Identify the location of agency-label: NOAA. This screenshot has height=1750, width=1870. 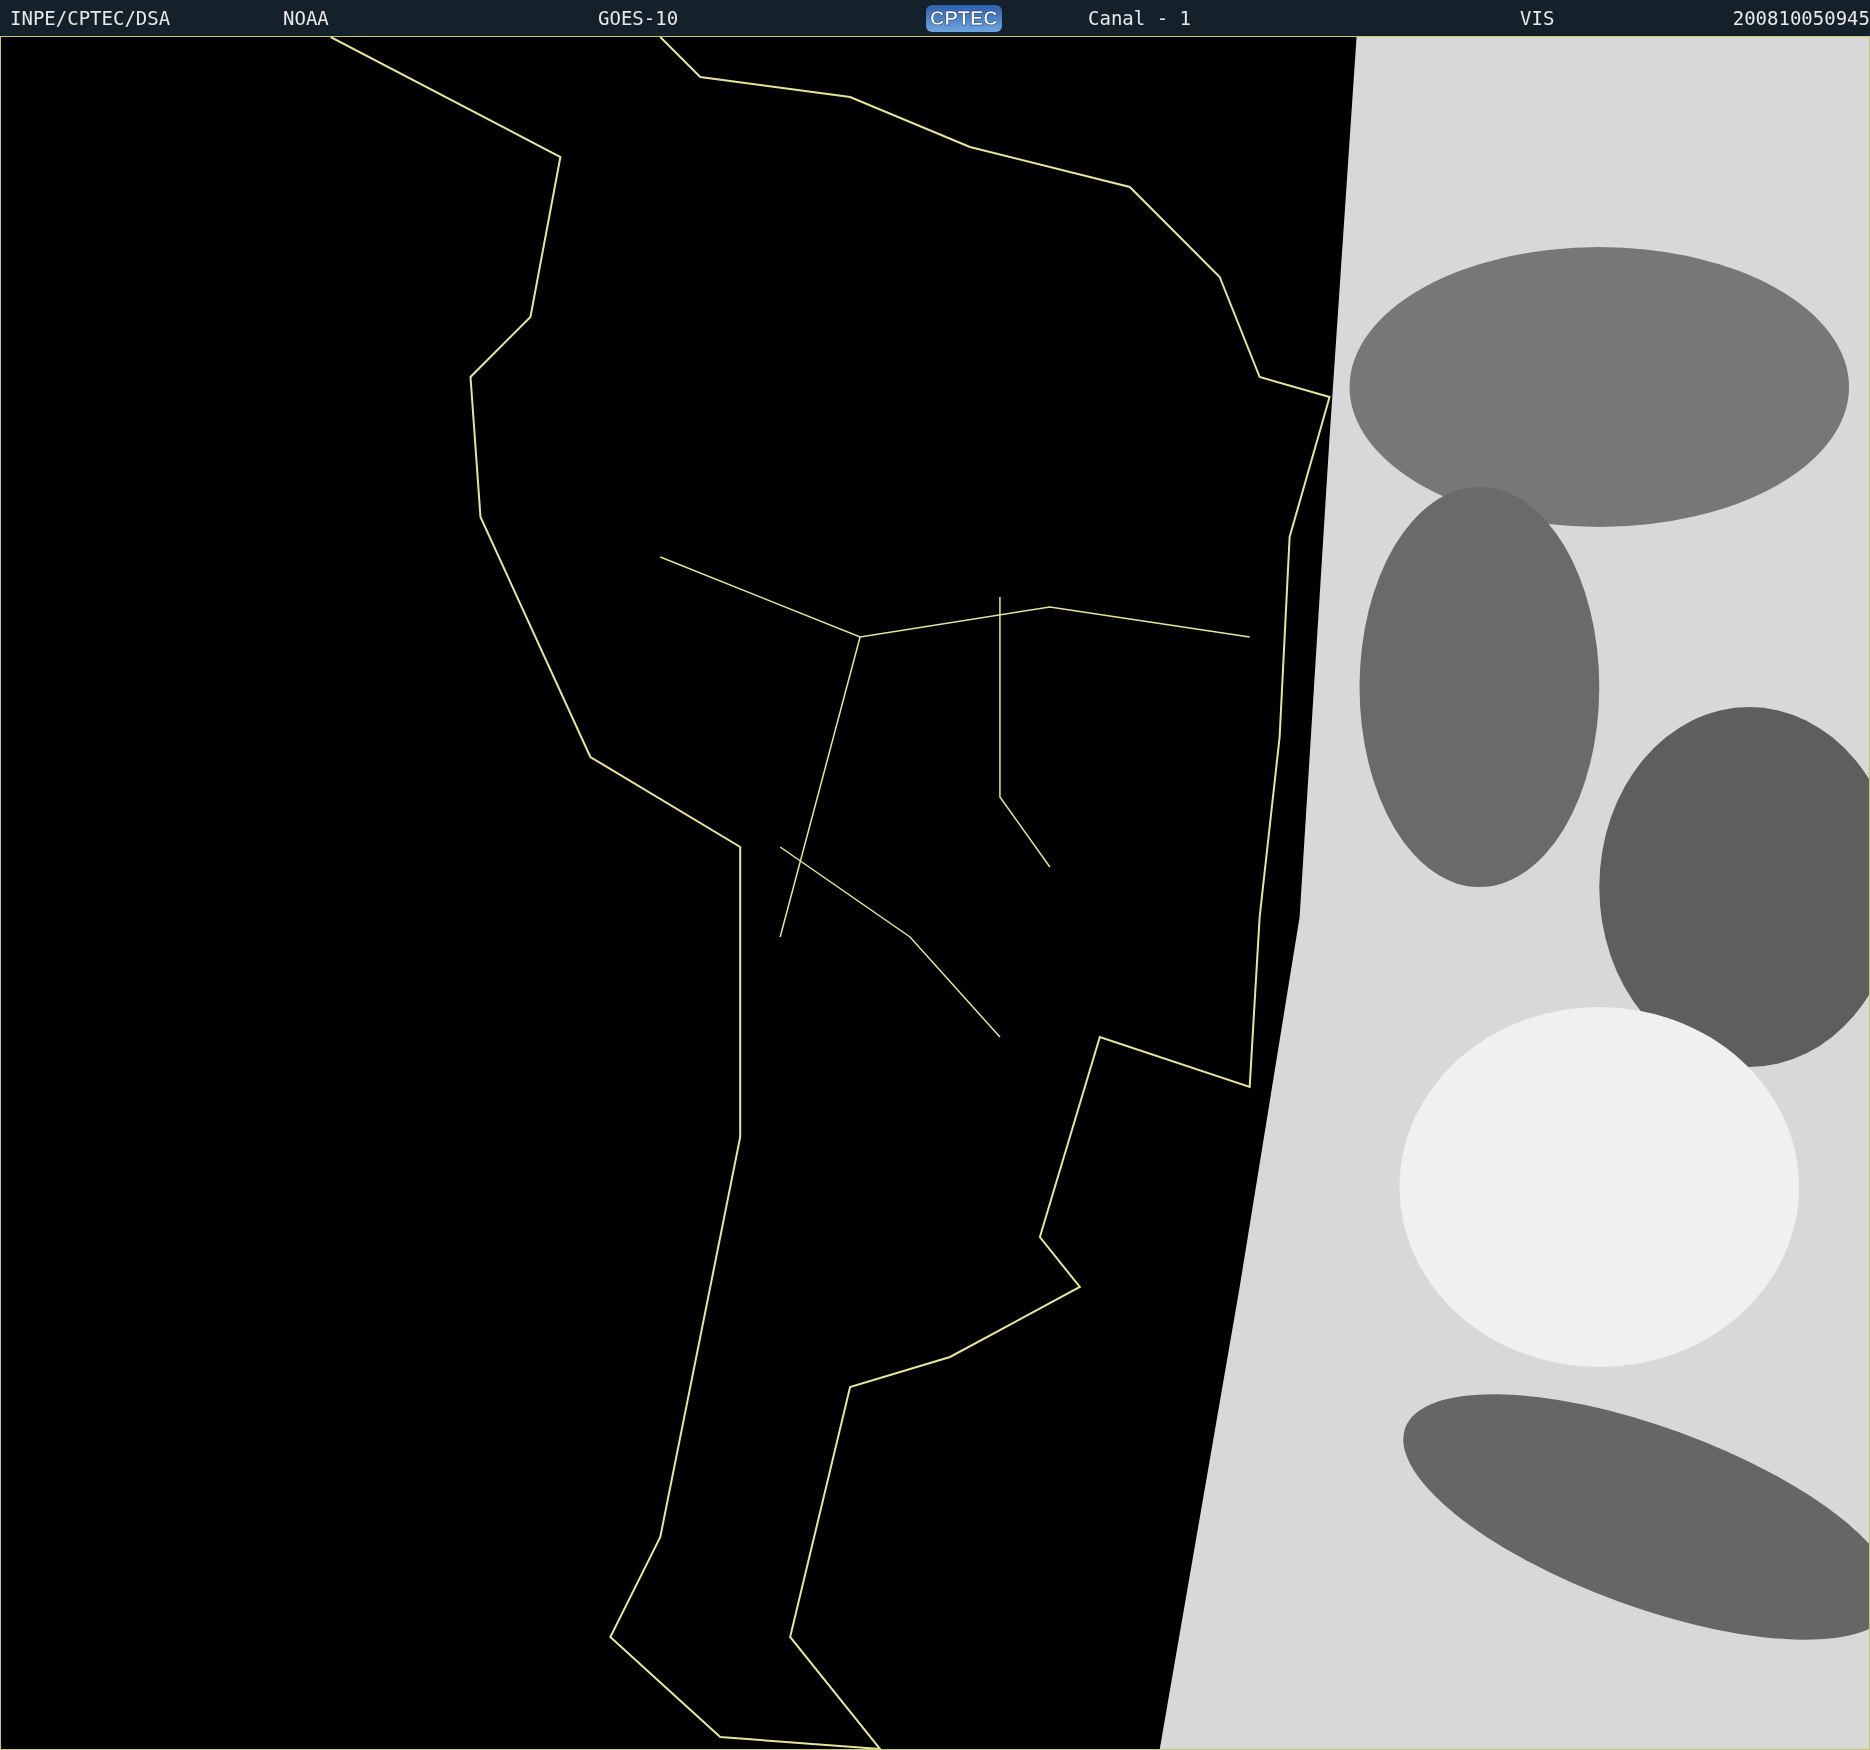
(306, 18).